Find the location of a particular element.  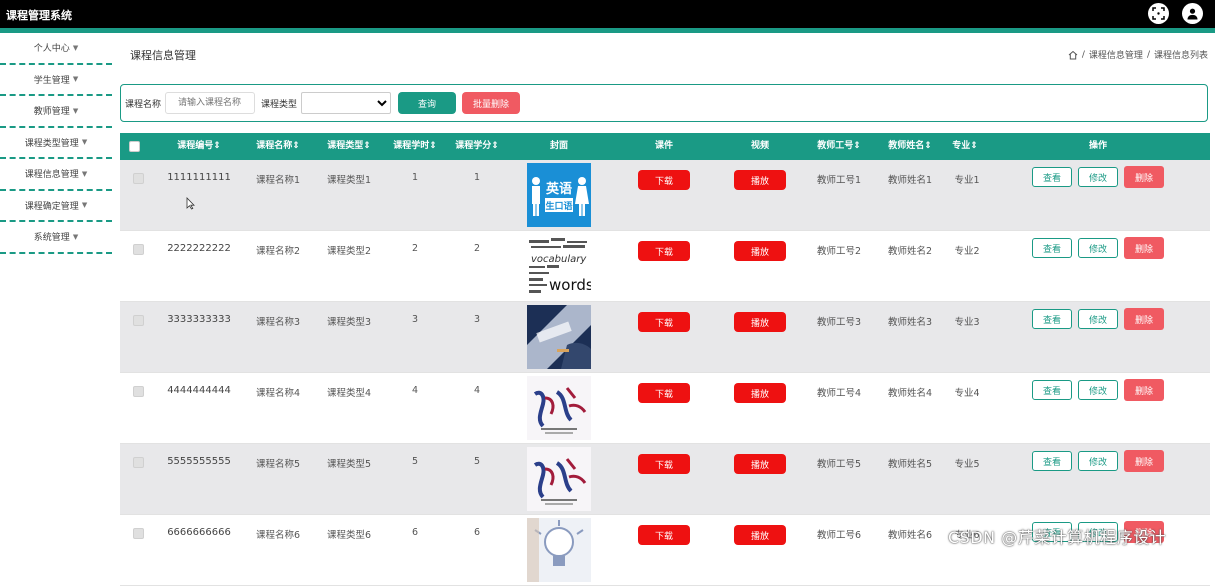

header-course-name: 课程名称⇕ is located at coordinates (278, 146).